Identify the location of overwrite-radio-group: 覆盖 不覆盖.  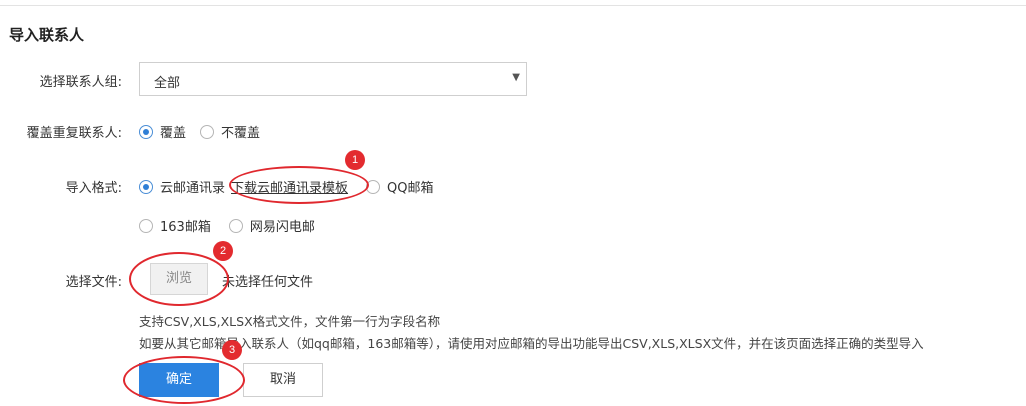
(206, 131).